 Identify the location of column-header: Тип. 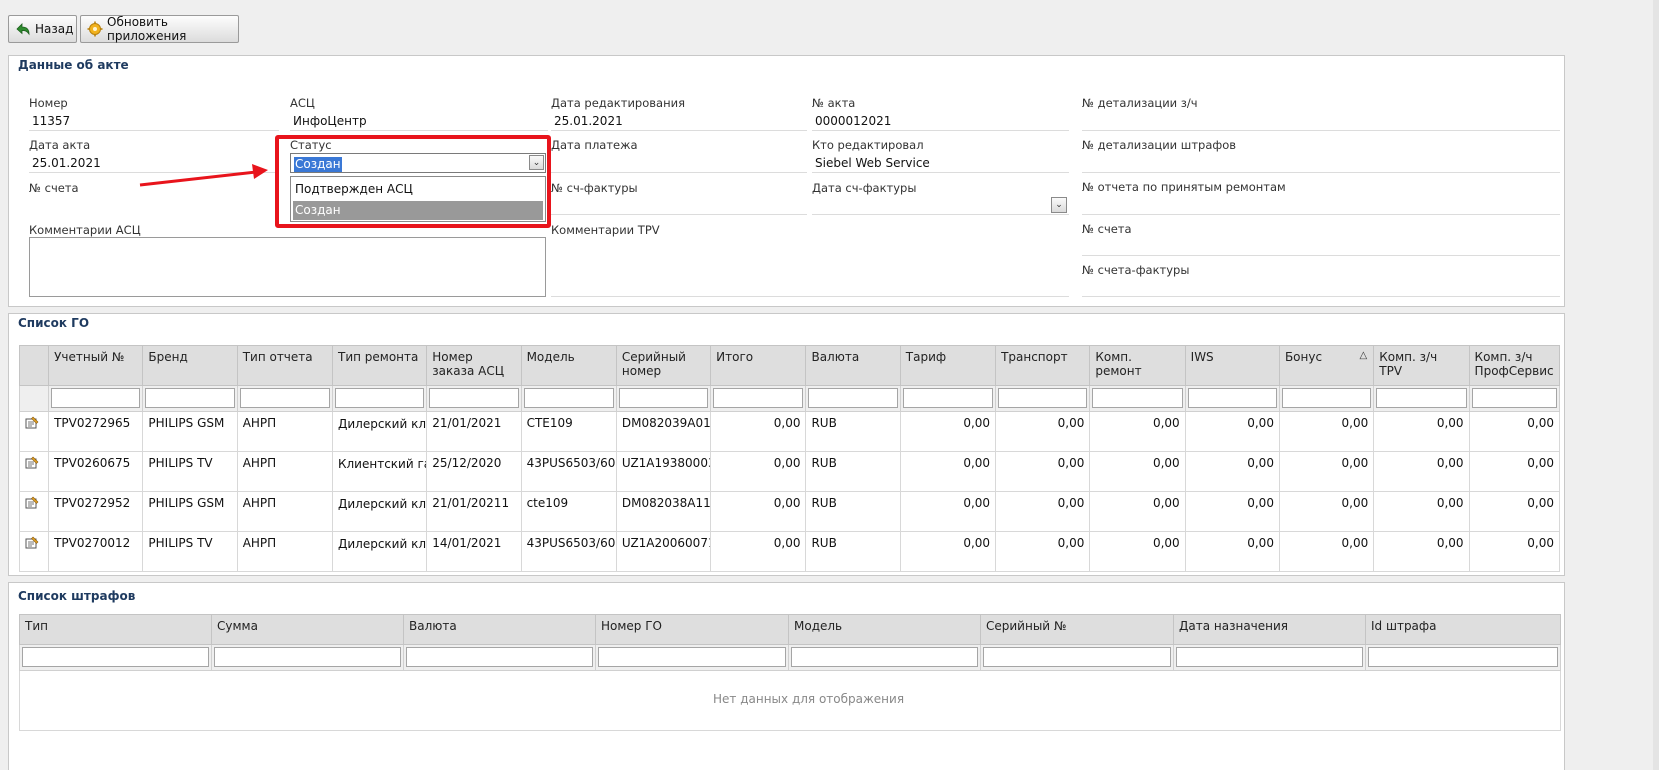
(115, 629).